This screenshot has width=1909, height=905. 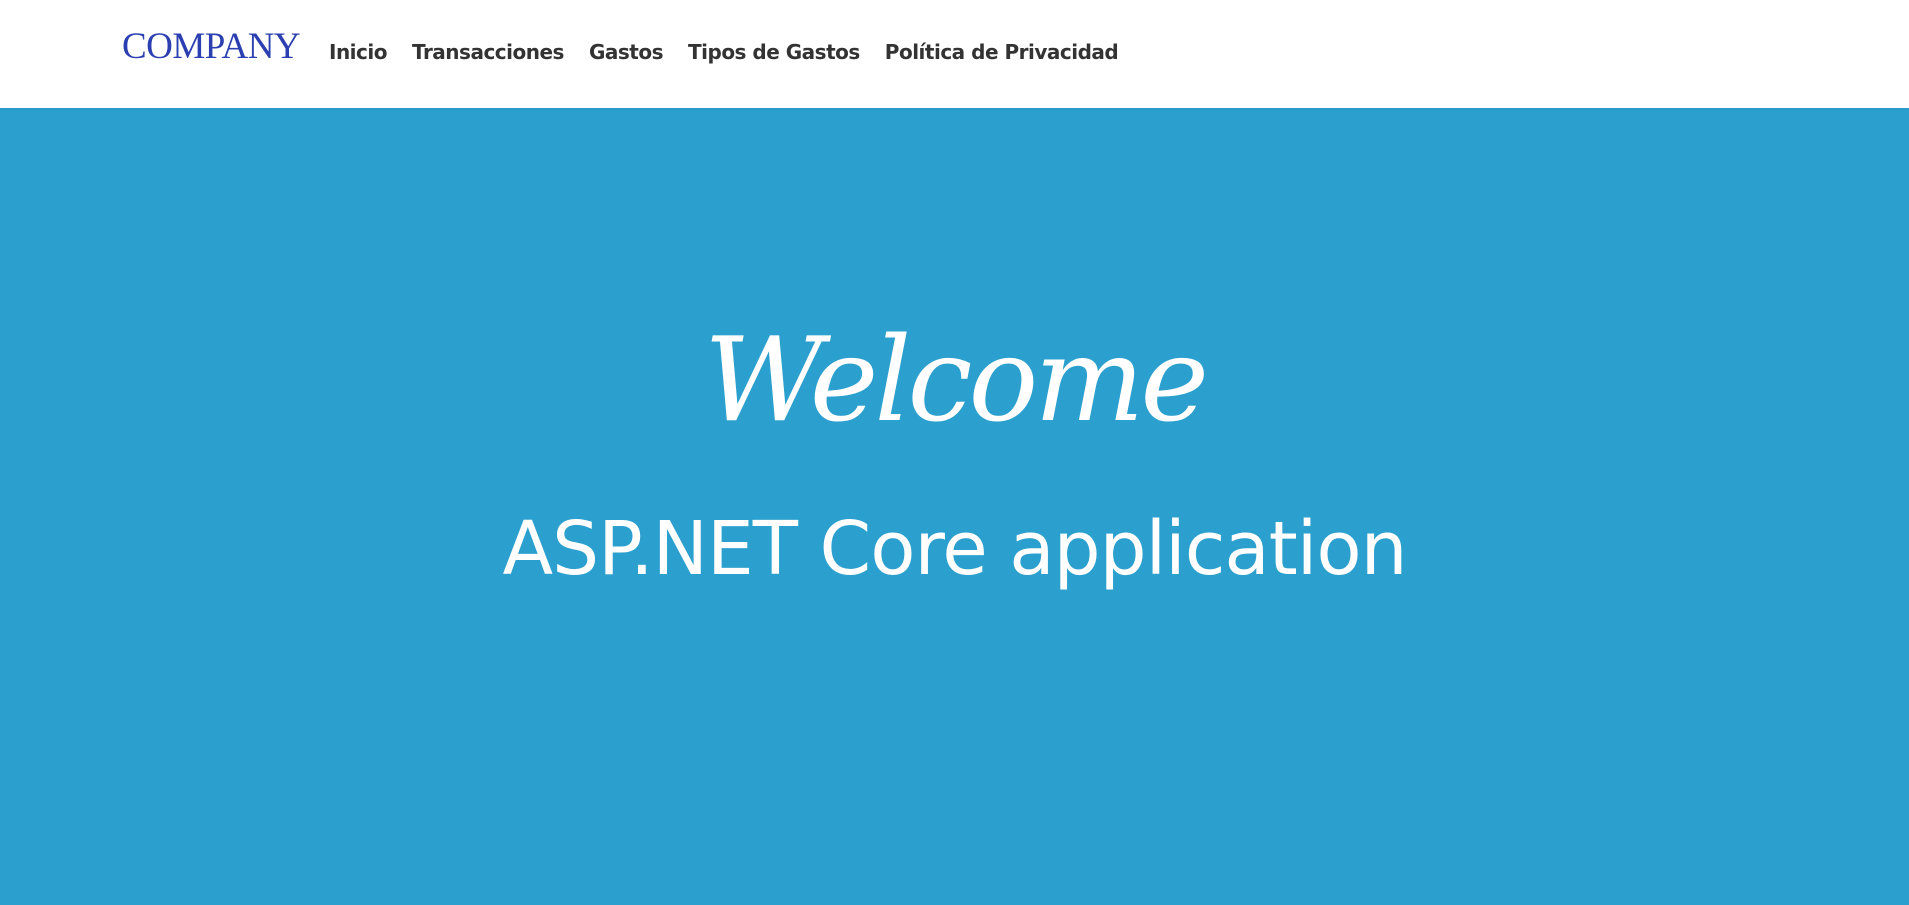 I want to click on nav-item: Política de Privacidad, so click(x=1002, y=52).